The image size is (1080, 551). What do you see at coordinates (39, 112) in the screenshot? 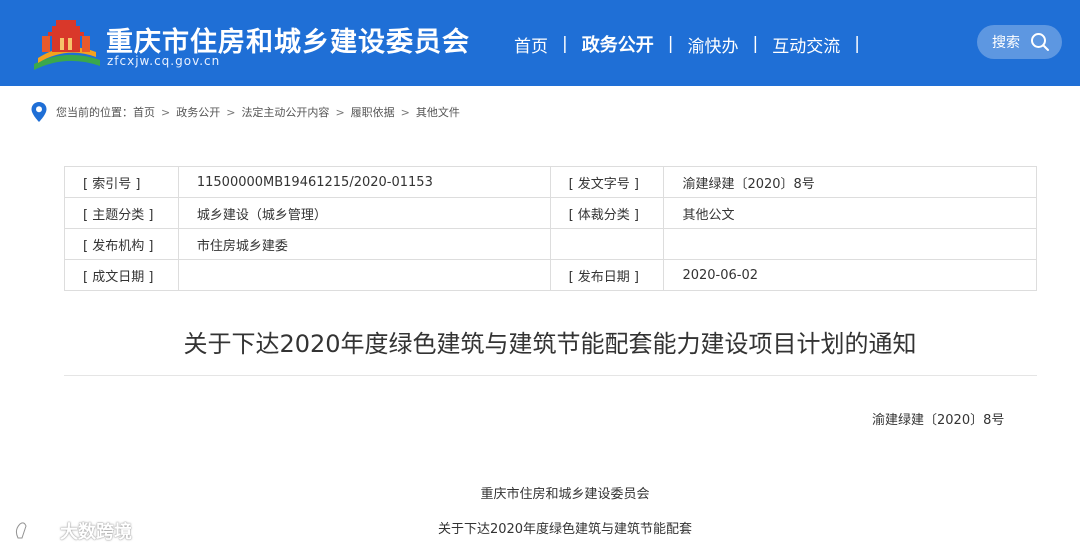
I see `location-pin-icon` at bounding box center [39, 112].